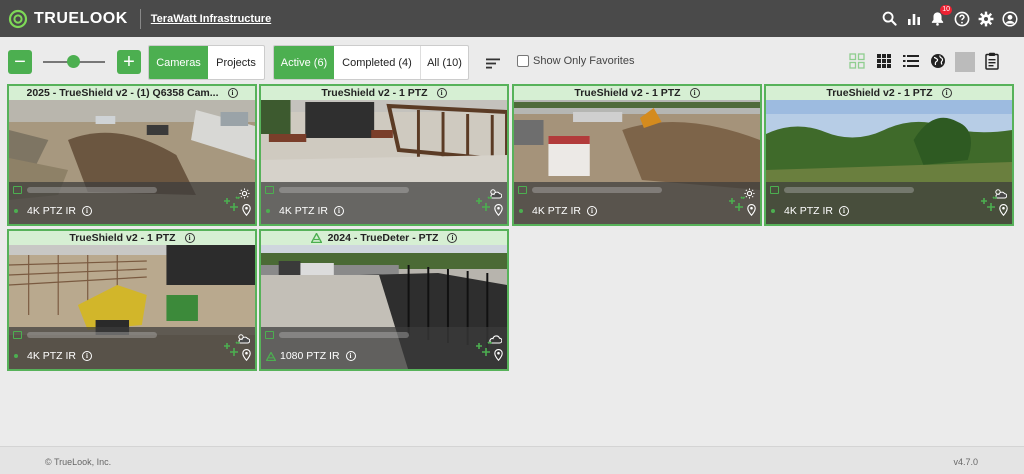 The image size is (1024, 474). What do you see at coordinates (938, 61) in the screenshot?
I see `globe-icon` at bounding box center [938, 61].